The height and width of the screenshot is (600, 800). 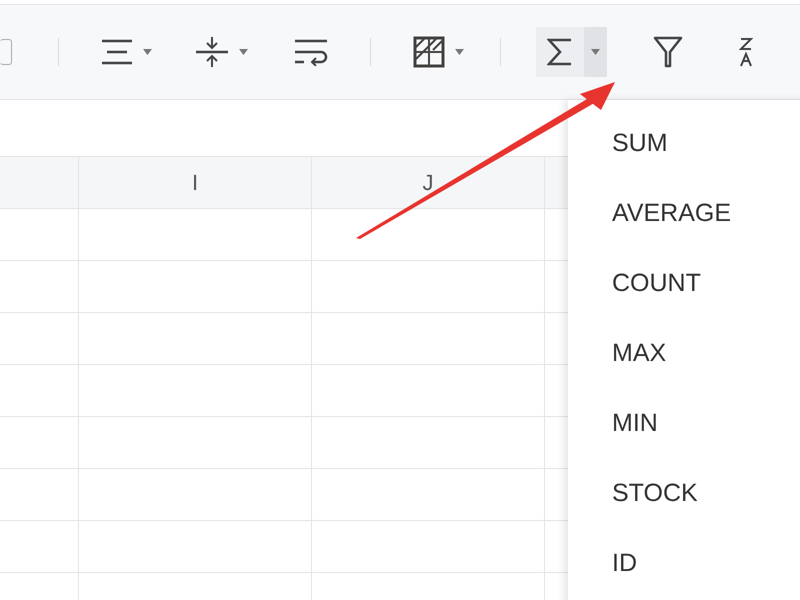 I want to click on sigma-icon, so click(x=560, y=52).